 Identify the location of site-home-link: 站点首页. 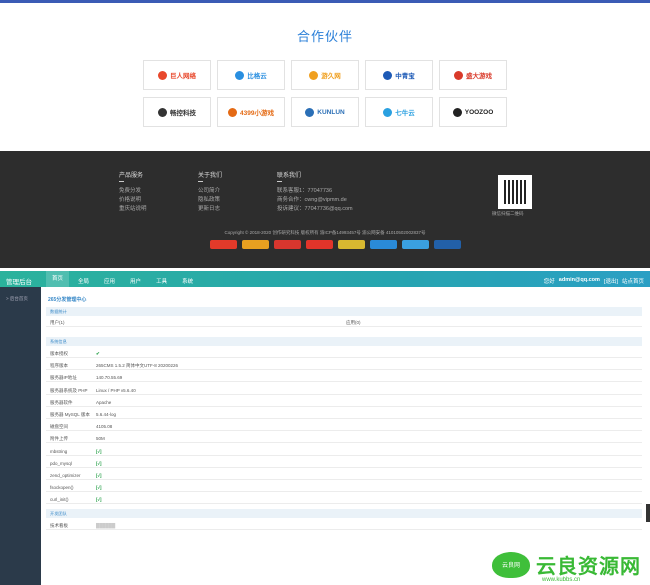
(633, 281).